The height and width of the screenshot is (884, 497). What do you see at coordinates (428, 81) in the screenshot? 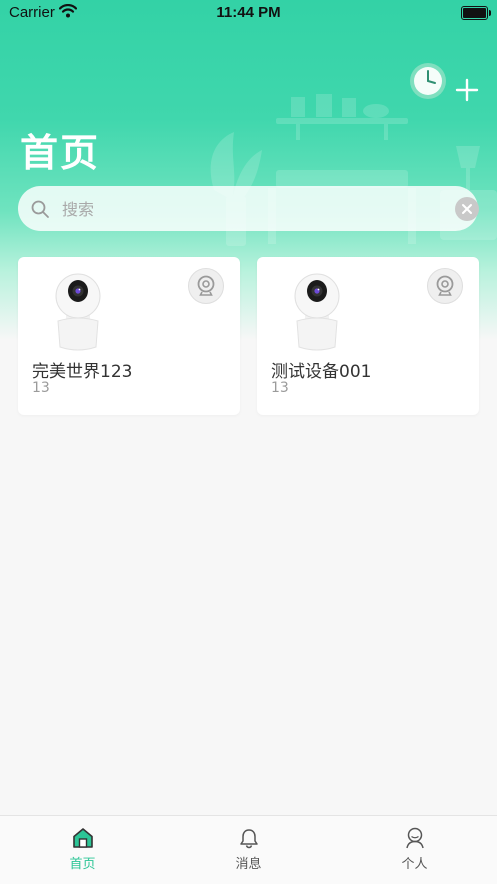
I see `clock-icon` at bounding box center [428, 81].